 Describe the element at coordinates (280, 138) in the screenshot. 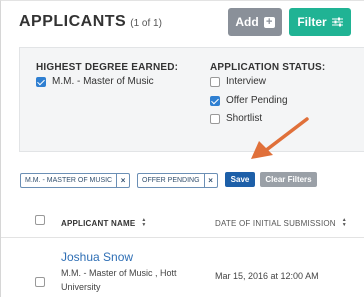

I see `pointer-arrow-icon` at that location.